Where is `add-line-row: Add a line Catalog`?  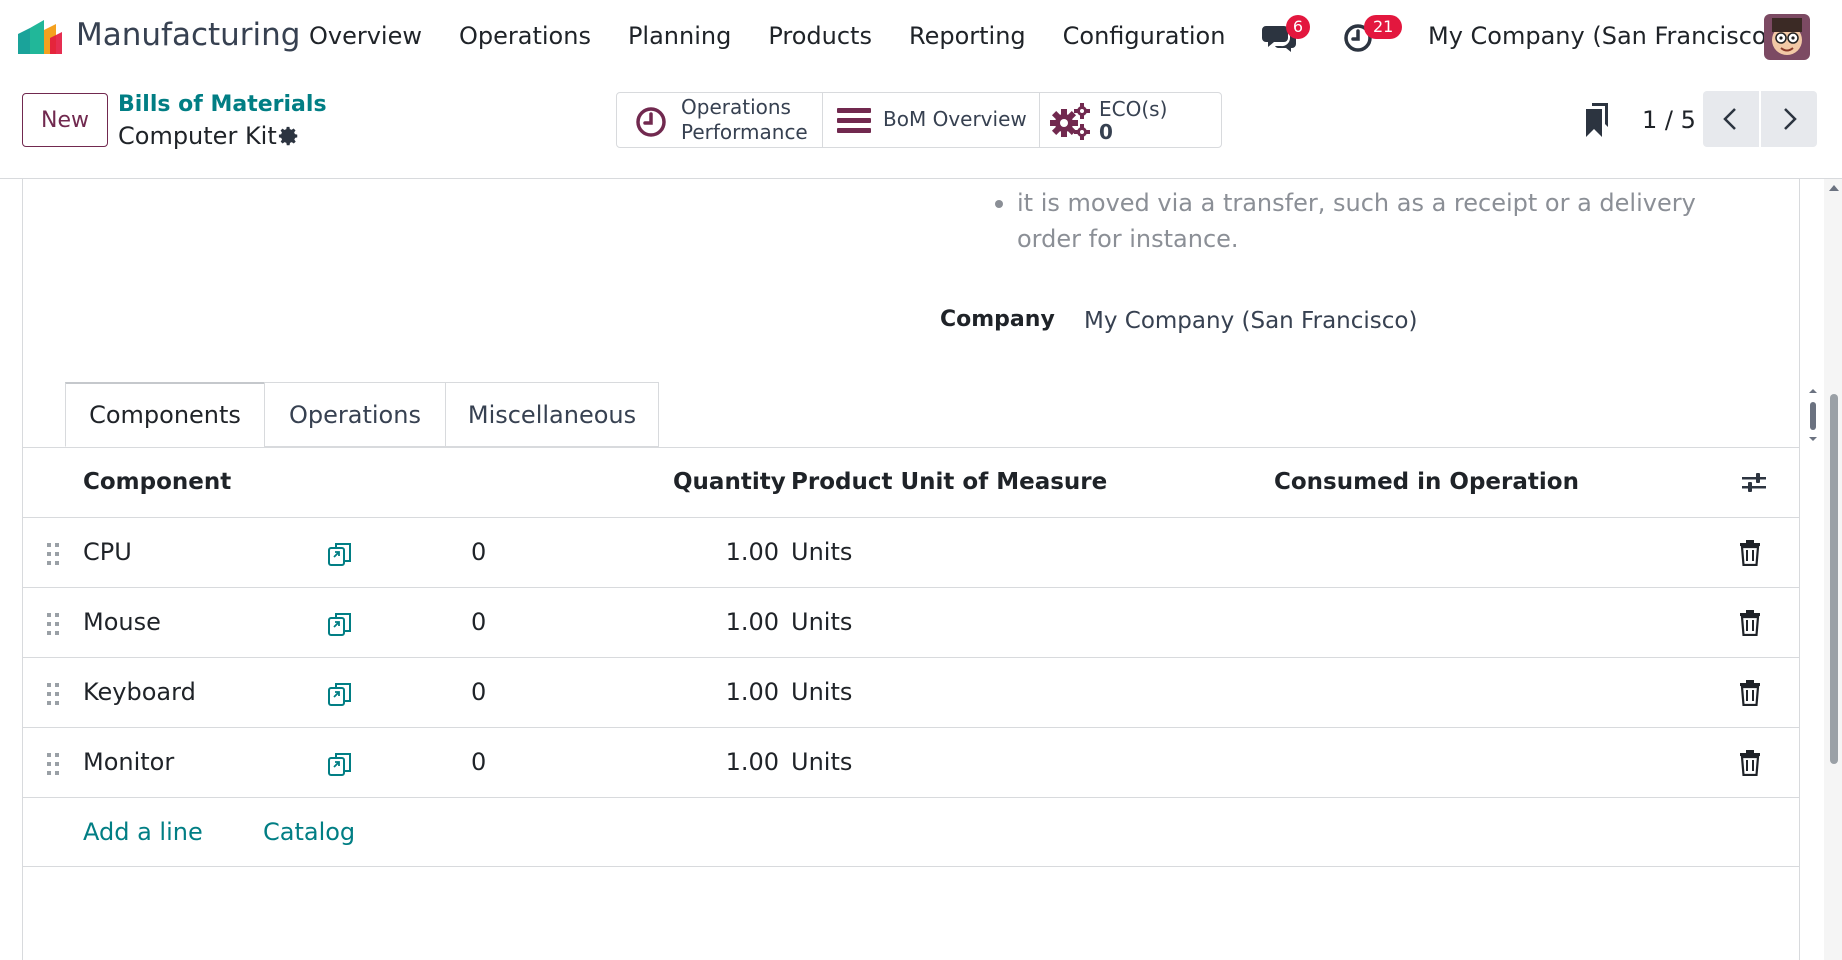 add-line-row: Add a line Catalog is located at coordinates (911, 832).